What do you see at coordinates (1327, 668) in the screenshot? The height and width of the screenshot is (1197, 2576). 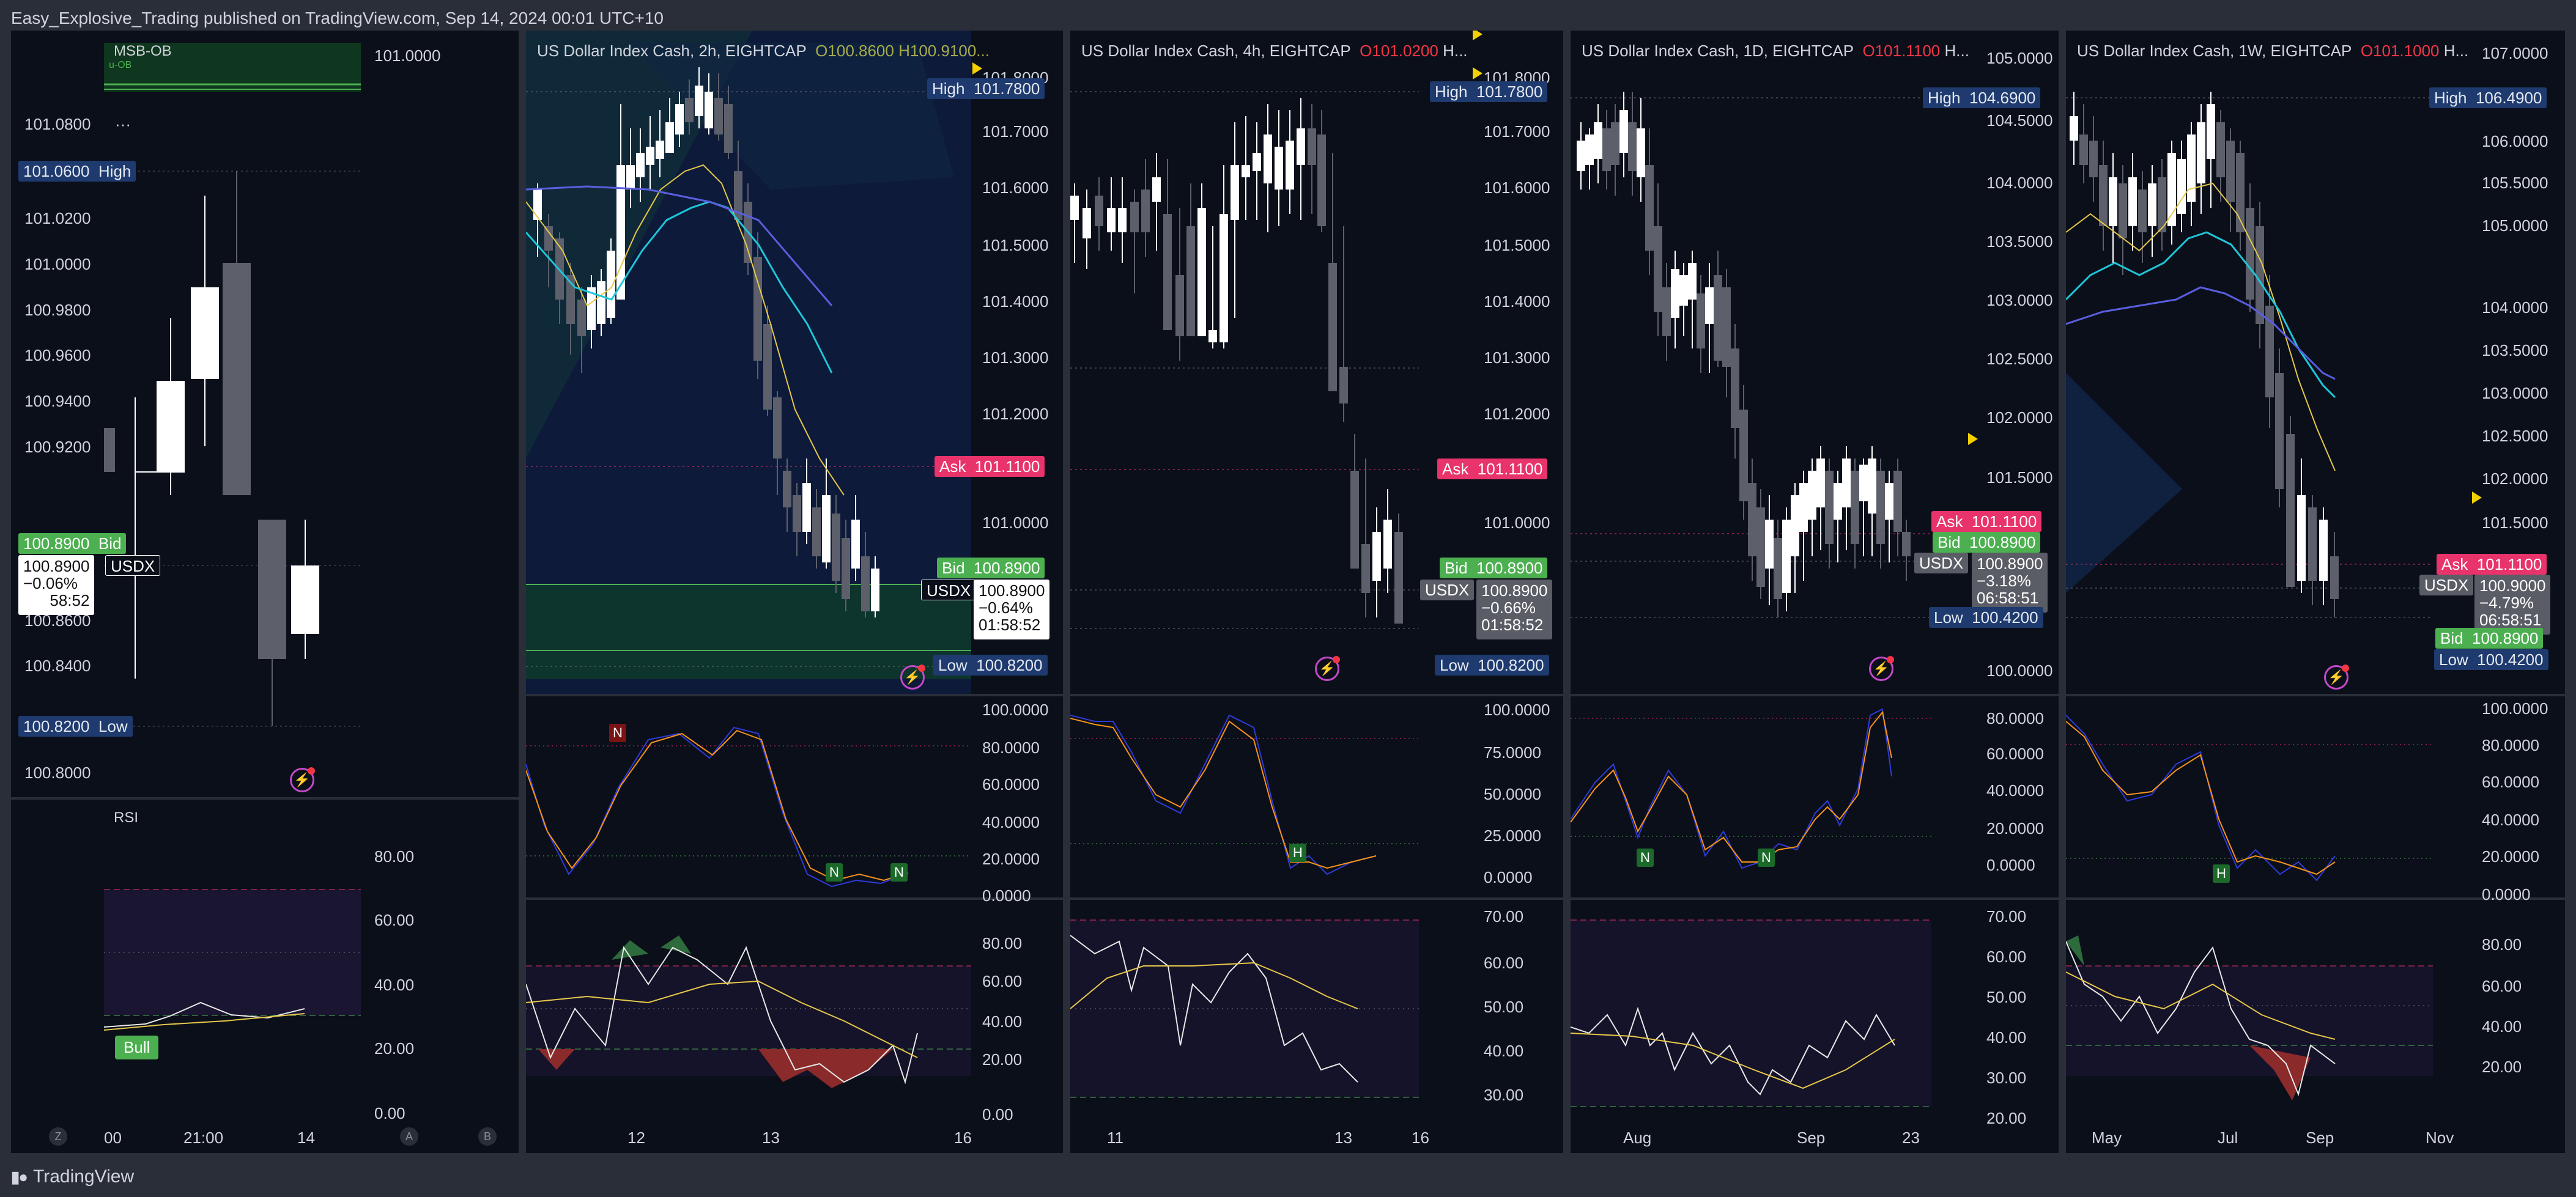 I see `p3-lightning-icon: ⚡` at bounding box center [1327, 668].